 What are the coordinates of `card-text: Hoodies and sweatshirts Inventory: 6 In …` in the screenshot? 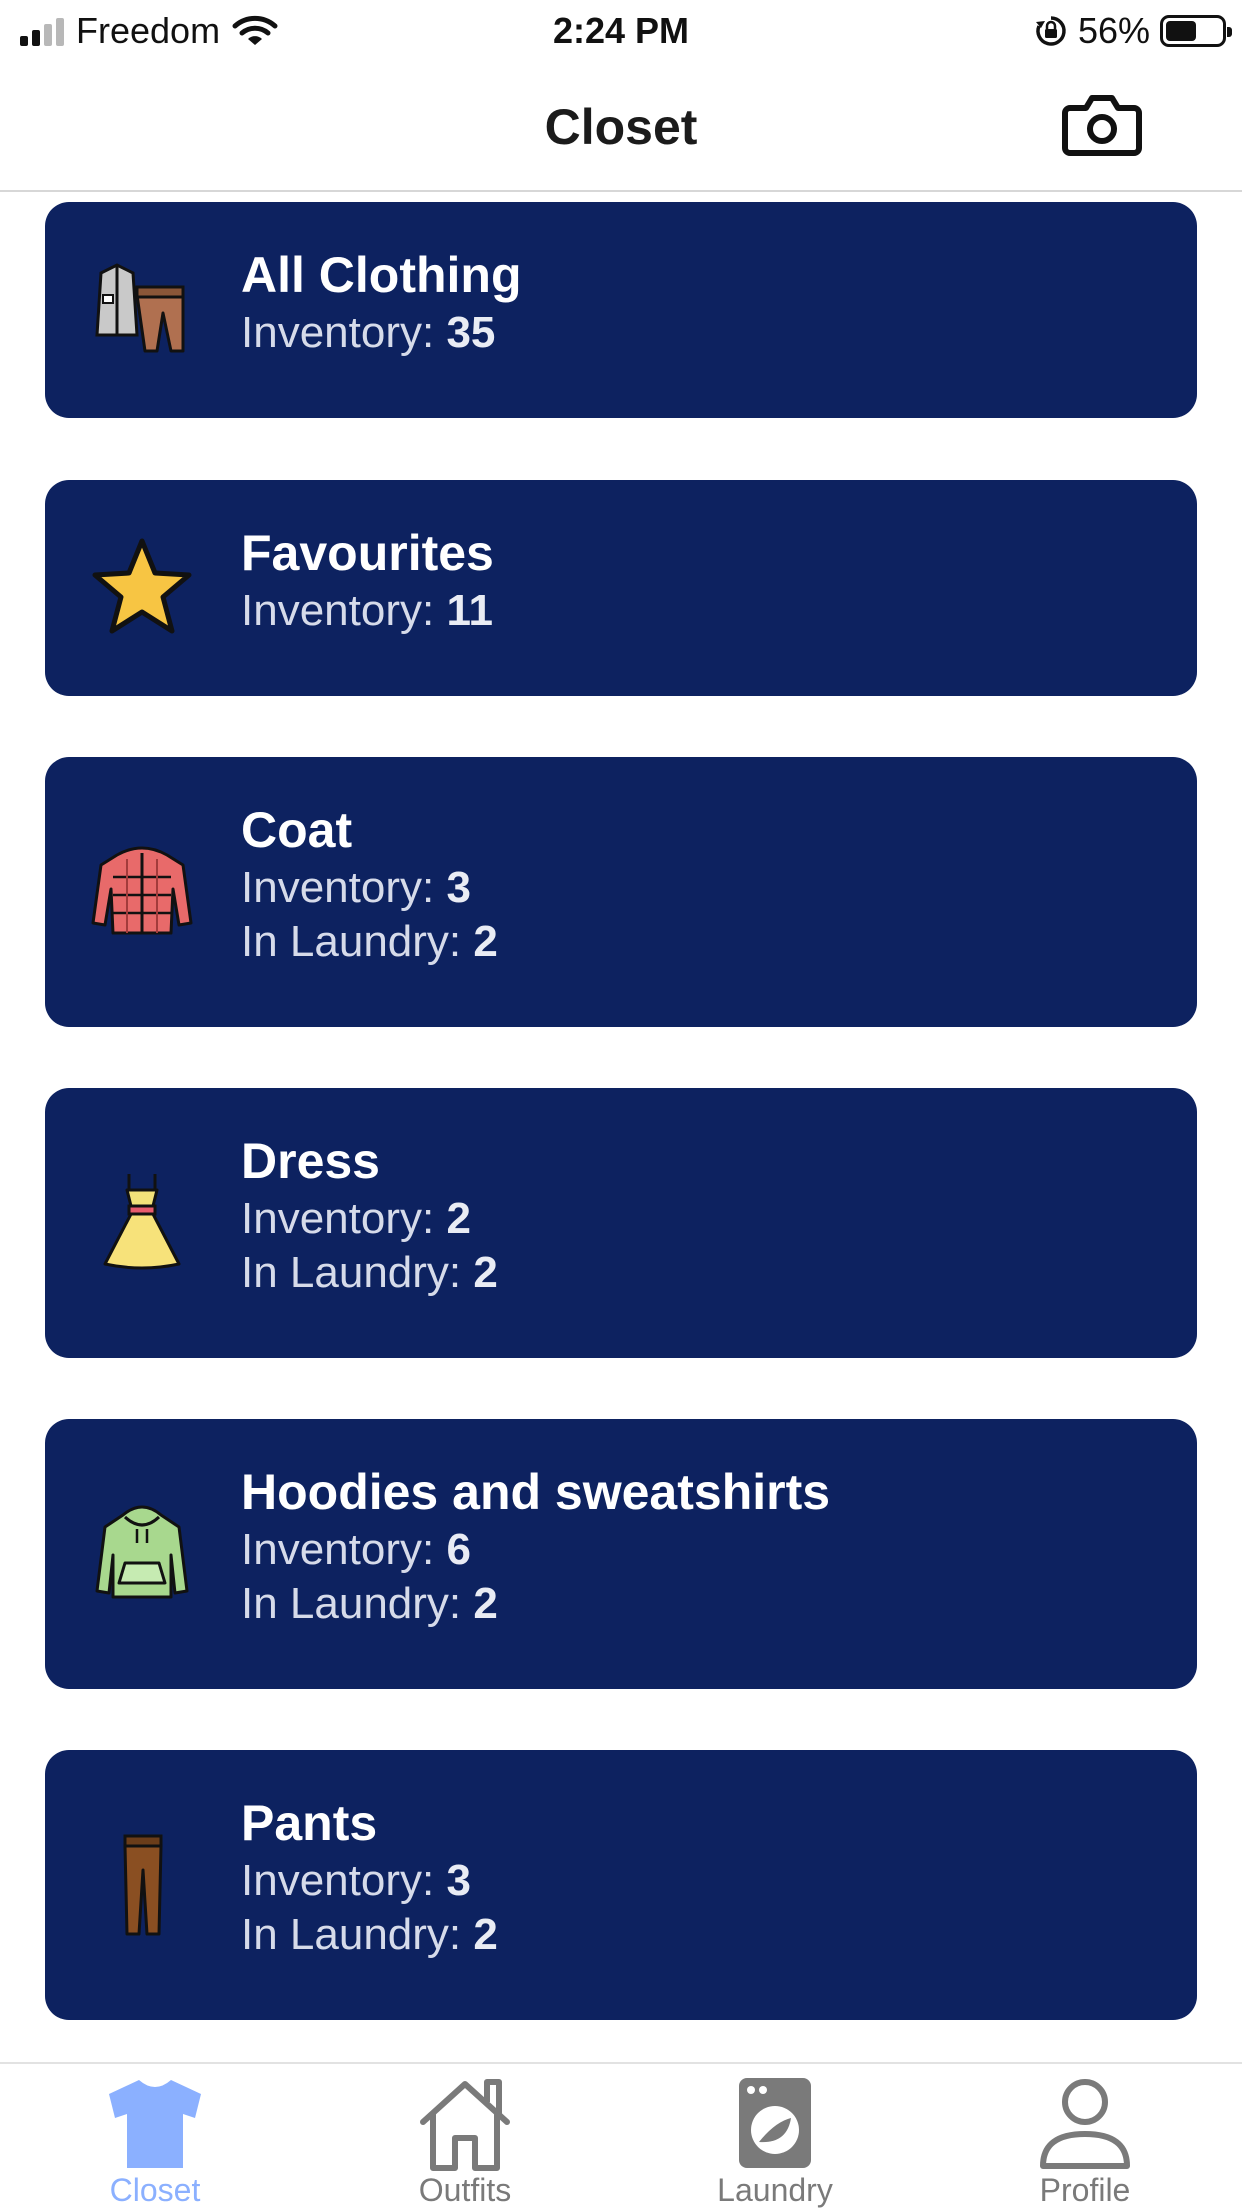 It's located at (535, 1546).